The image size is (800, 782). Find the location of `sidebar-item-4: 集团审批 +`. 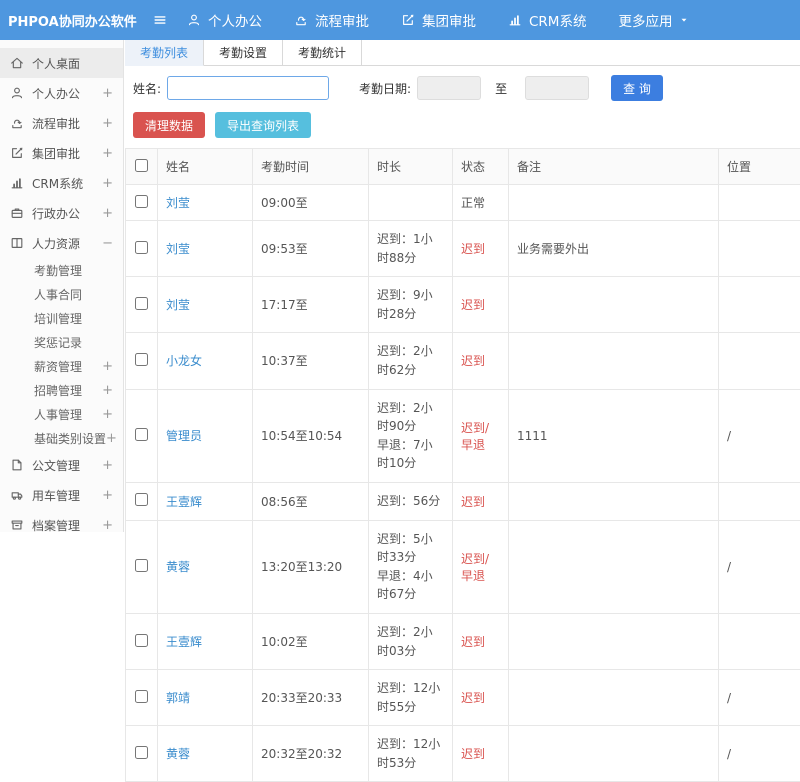

sidebar-item-4: 集团审批 + is located at coordinates (61, 153).